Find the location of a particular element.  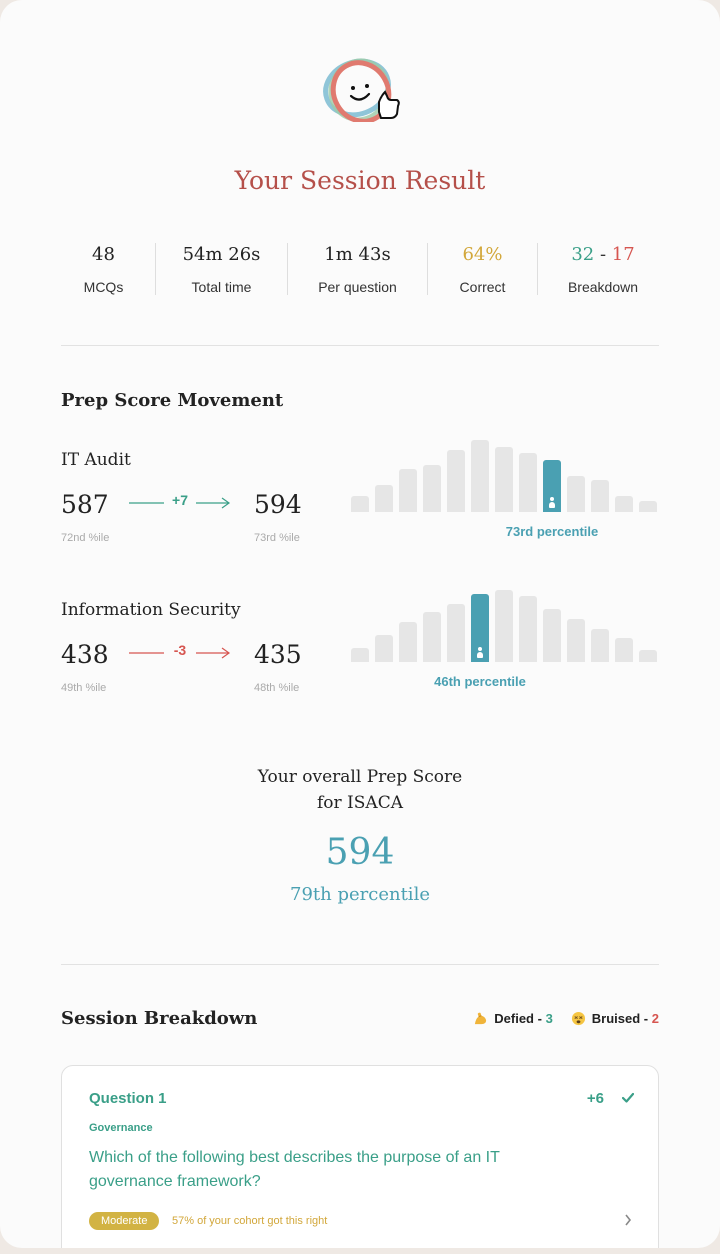

stat-breakdown-value: 32 - 17 is located at coordinates (602, 254).